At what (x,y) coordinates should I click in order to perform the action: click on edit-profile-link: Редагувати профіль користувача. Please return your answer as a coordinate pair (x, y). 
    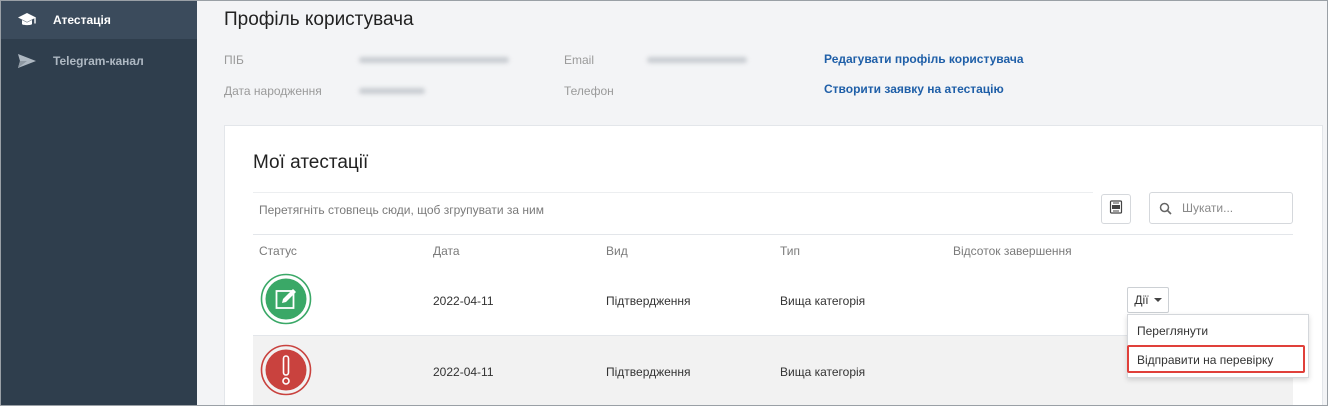
    Looking at the image, I should click on (924, 59).